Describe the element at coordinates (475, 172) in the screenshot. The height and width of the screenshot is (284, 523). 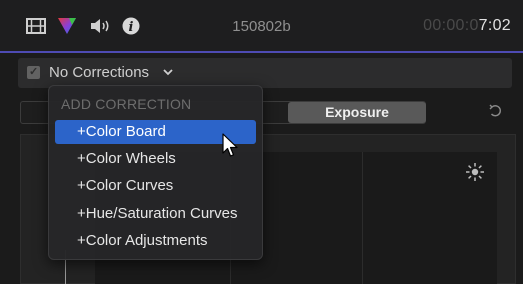
I see `sun-icon` at that location.